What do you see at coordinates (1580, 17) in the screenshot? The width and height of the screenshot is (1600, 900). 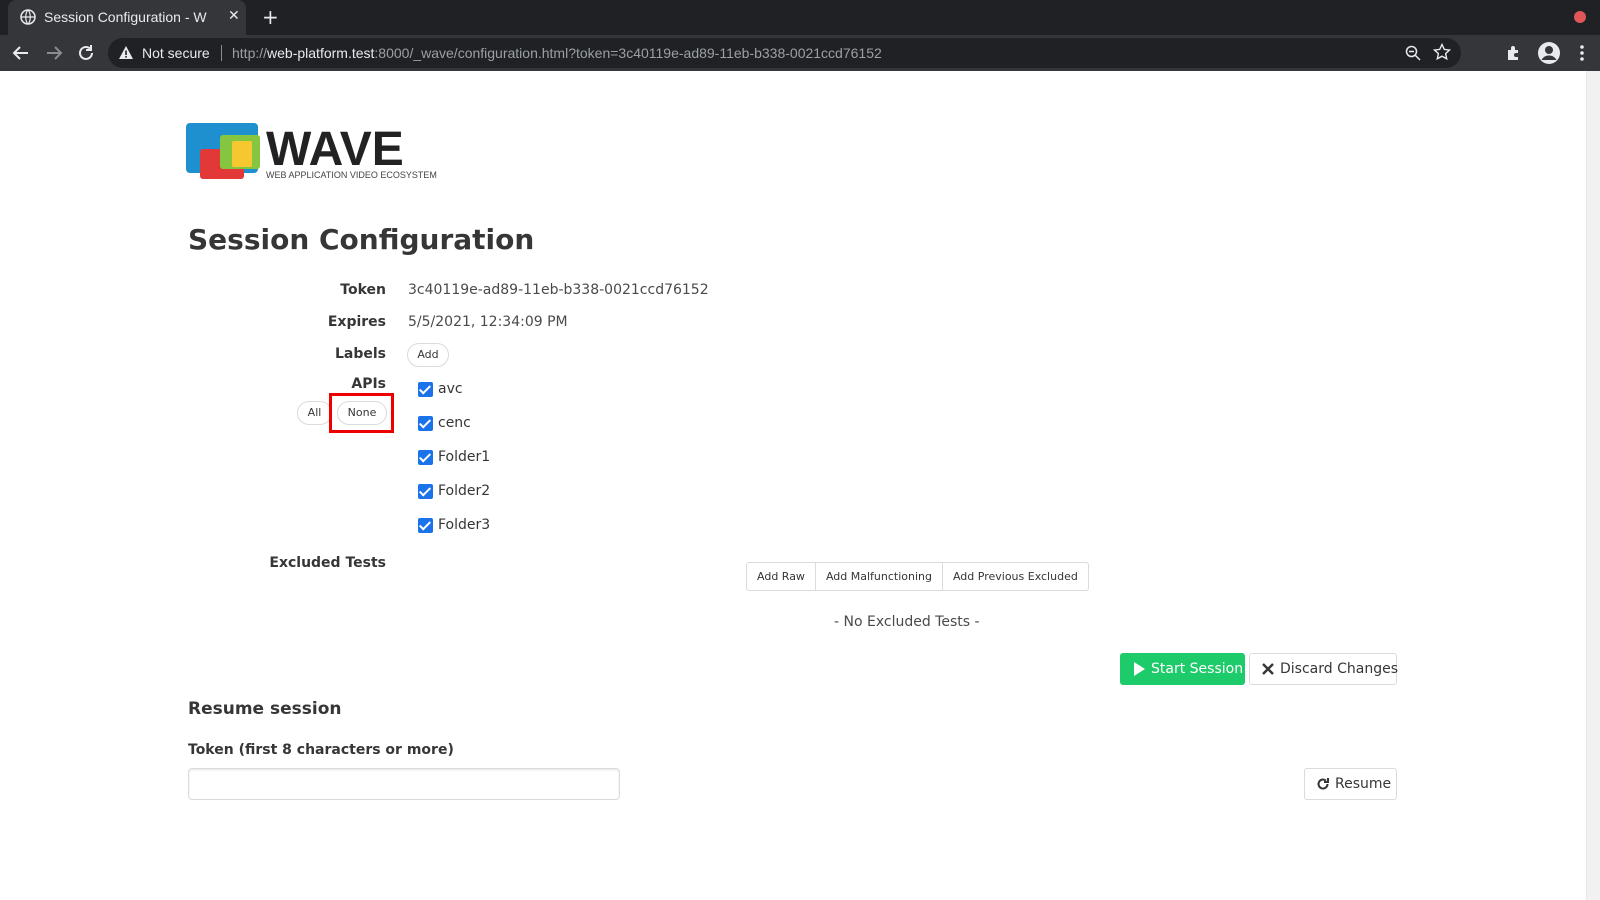 I see `recording-indicator-icon` at bounding box center [1580, 17].